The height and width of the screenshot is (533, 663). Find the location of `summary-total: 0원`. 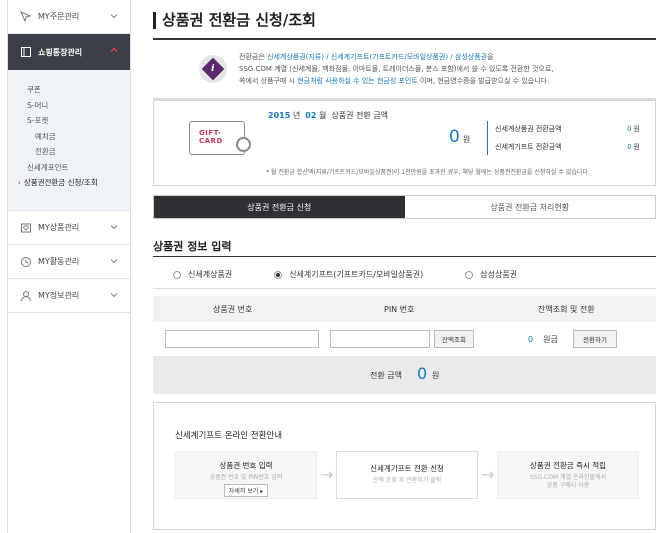

summary-total: 0원 is located at coordinates (459, 137).